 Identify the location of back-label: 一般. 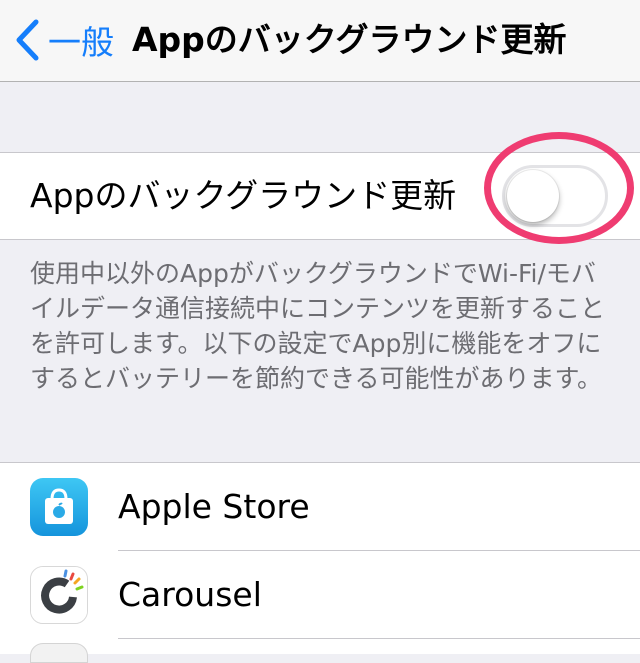
(81, 42).